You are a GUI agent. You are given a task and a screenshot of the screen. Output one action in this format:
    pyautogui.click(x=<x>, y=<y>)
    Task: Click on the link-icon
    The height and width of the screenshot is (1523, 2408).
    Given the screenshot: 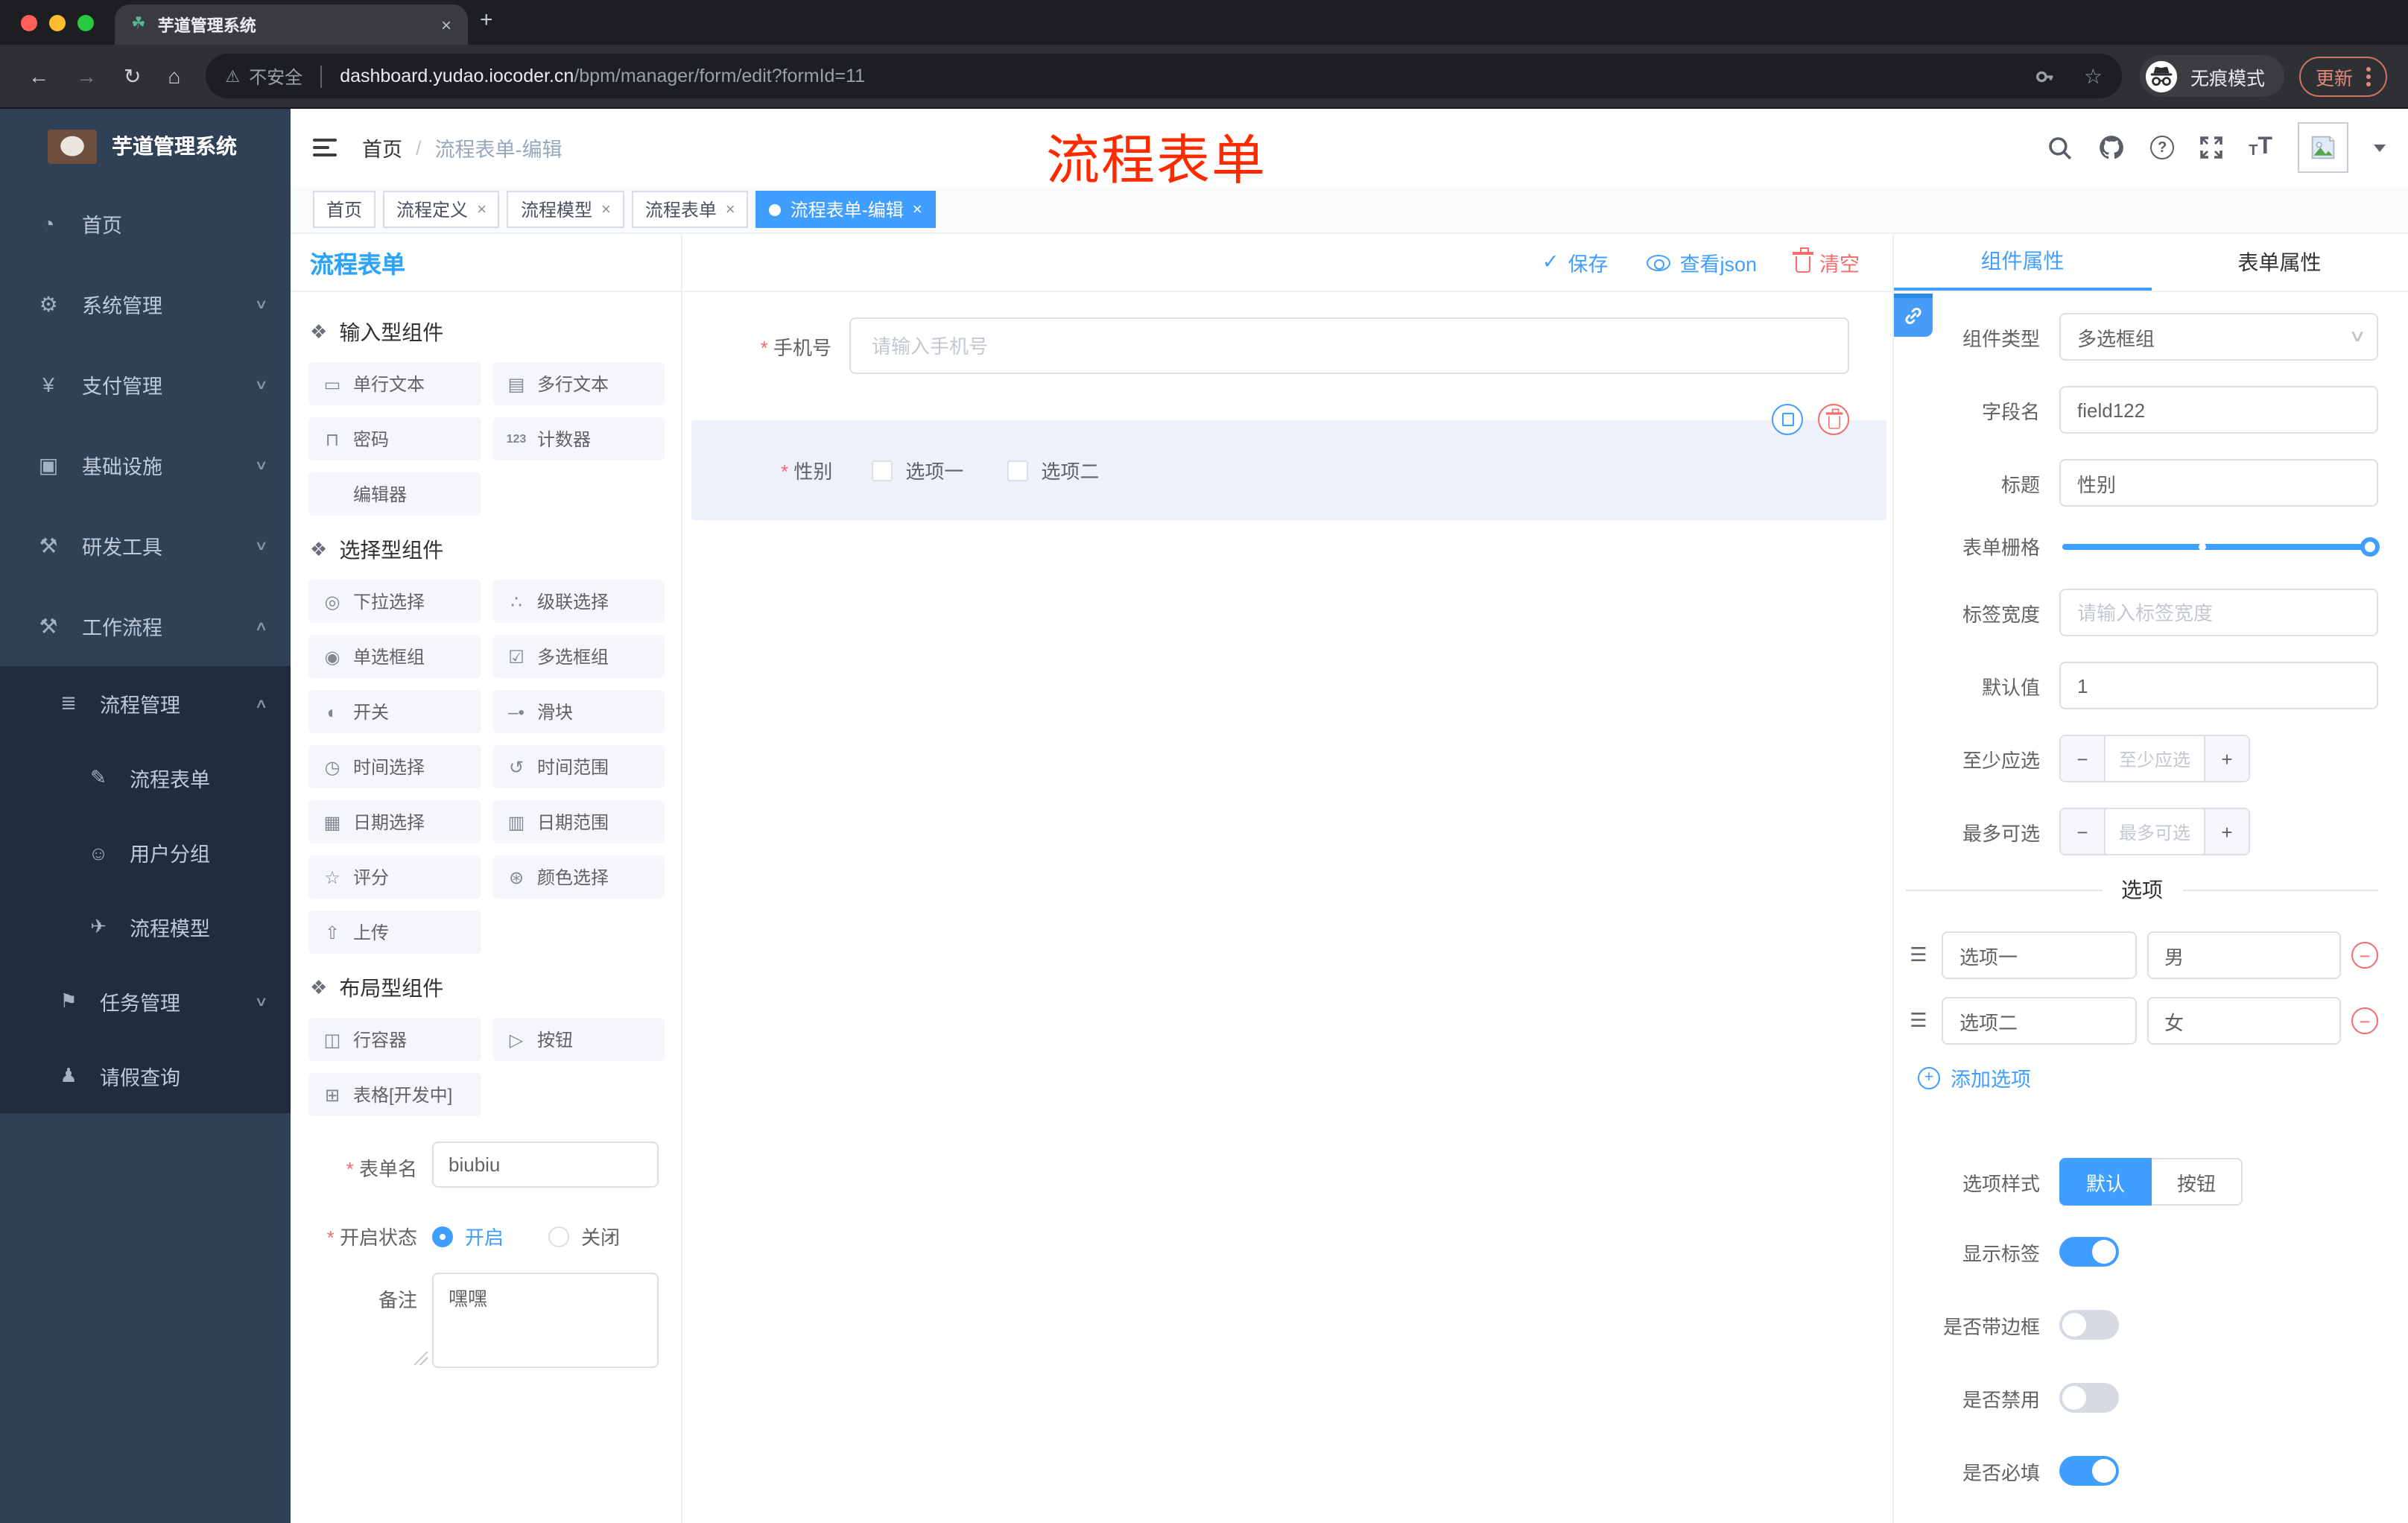 What is the action you would take?
    pyautogui.click(x=1913, y=316)
    